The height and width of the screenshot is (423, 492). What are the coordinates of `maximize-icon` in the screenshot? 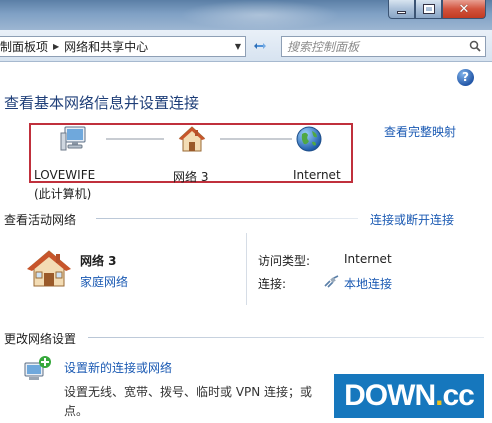 It's located at (428, 9).